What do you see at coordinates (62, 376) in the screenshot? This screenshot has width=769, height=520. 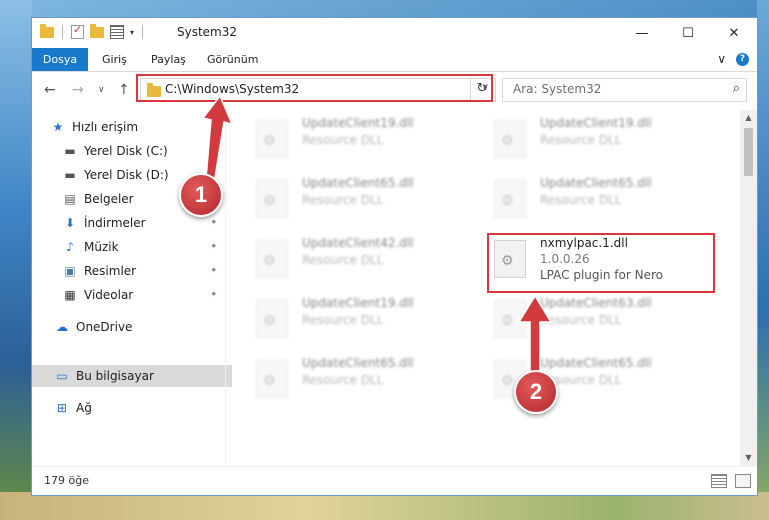 I see `computer-icon: ▭` at bounding box center [62, 376].